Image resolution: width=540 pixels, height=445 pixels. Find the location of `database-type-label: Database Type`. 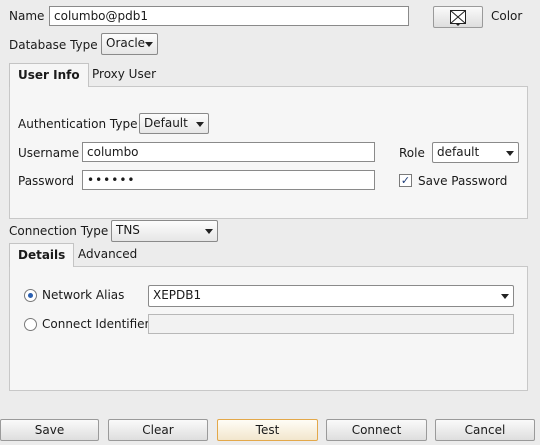

database-type-label: Database Type is located at coordinates (53, 45).